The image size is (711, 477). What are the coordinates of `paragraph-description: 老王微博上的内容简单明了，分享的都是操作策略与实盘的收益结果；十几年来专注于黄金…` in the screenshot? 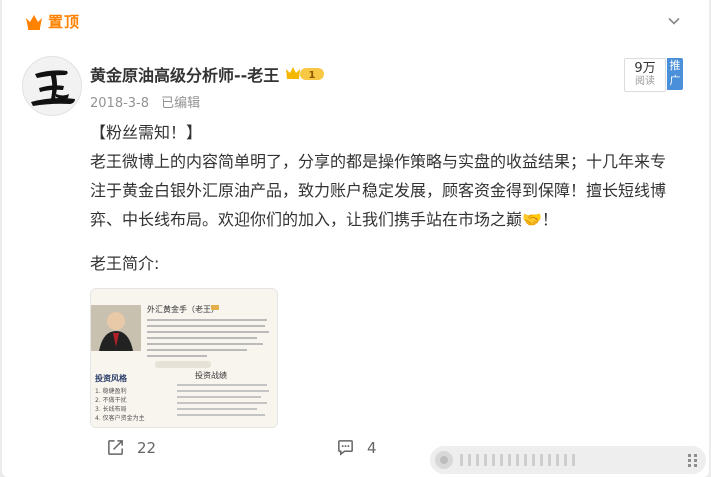 It's located at (378, 190).